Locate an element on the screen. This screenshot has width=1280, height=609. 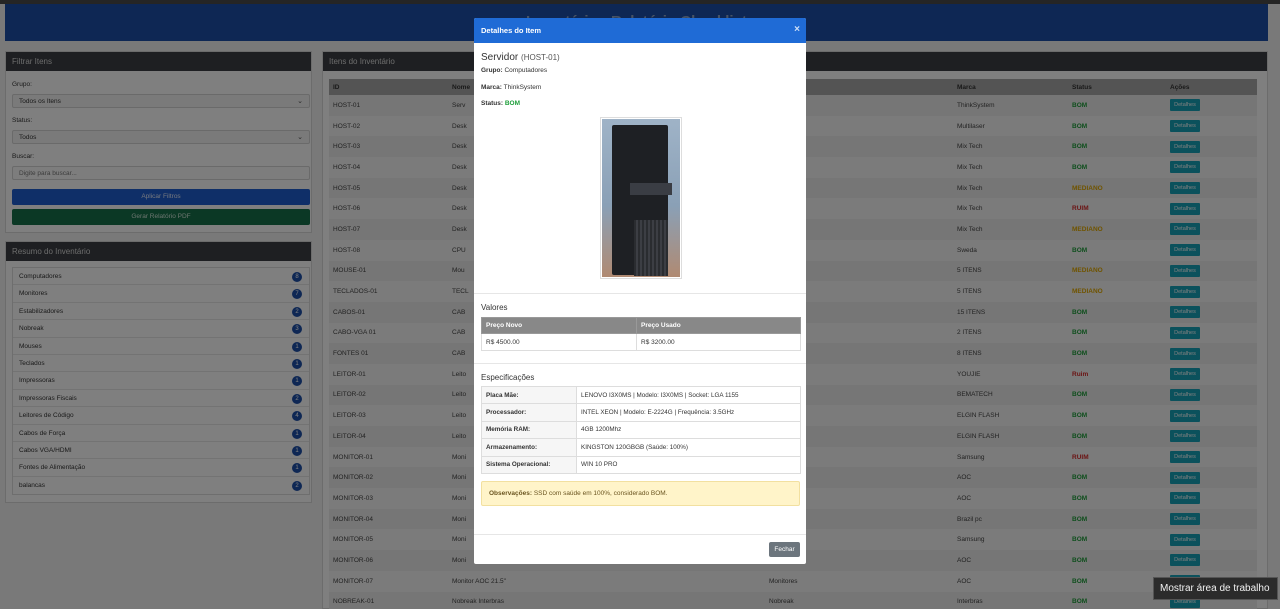
spec-key: Sistema Operacional: is located at coordinates (529, 464).